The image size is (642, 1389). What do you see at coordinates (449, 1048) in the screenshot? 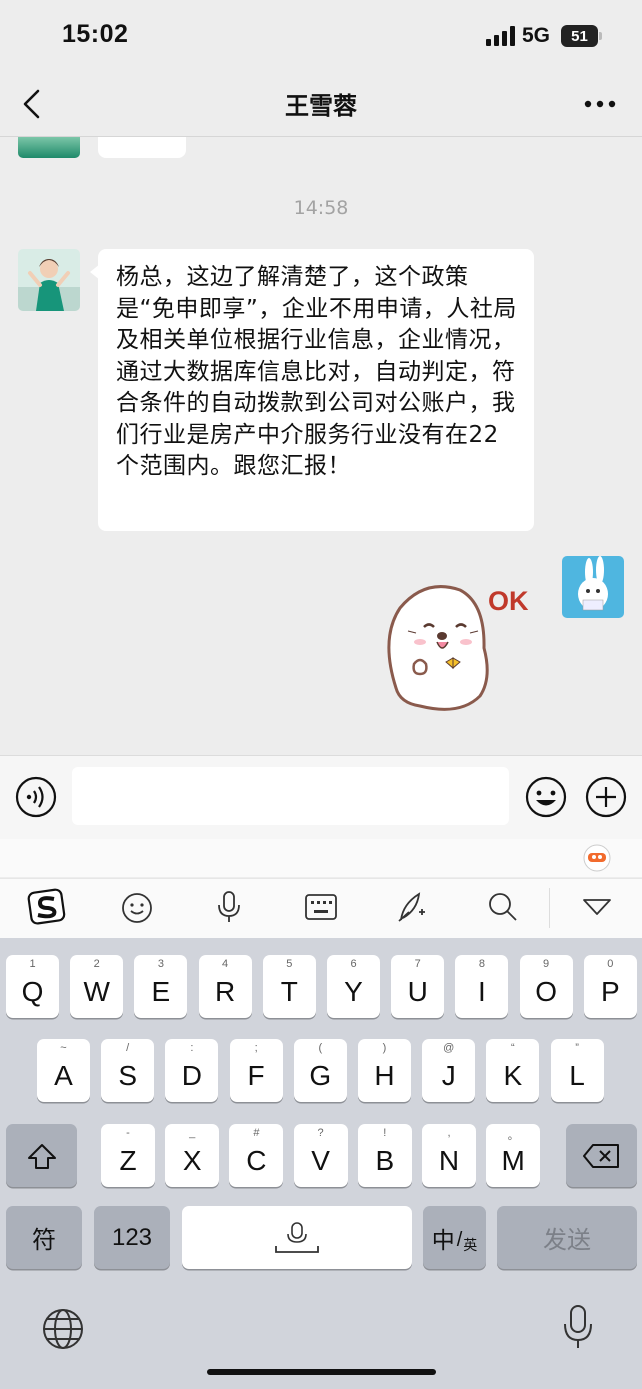
I see `key-secondary-label: @` at bounding box center [449, 1048].